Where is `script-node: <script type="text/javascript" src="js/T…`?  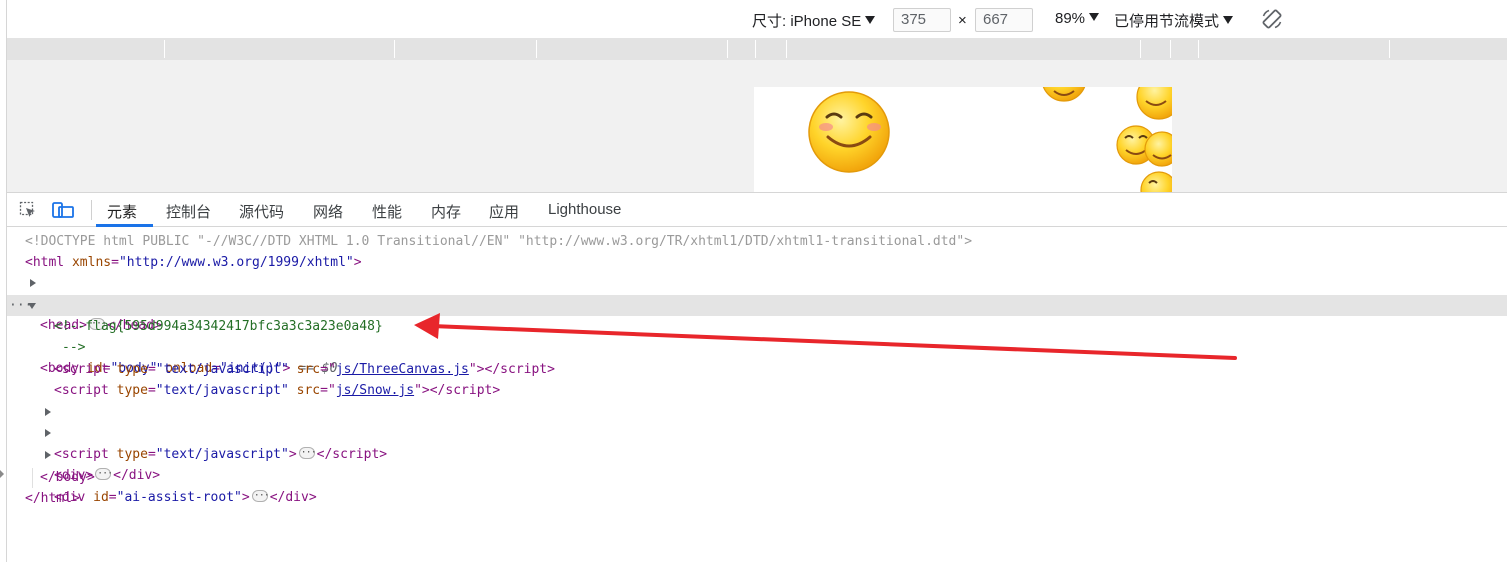
script-node: <script type="text/javascript" src="js/T… is located at coordinates (757, 369).